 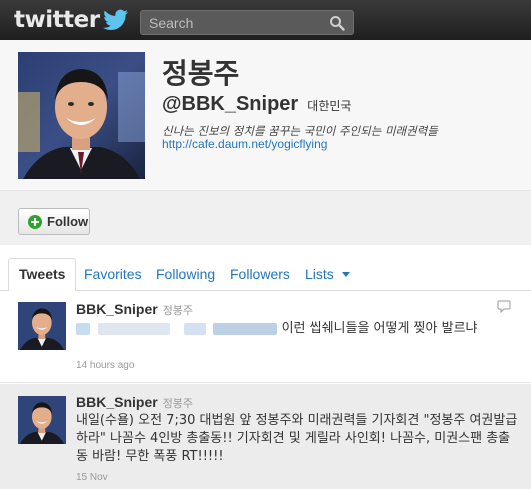 I want to click on tab-tweets: Tweets, so click(x=42, y=275).